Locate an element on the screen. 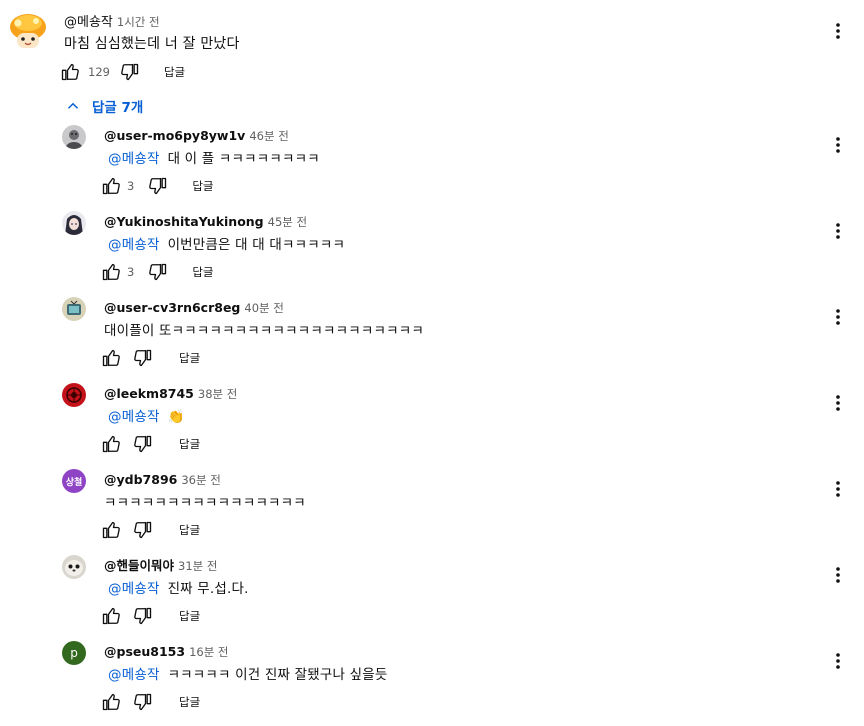  reply-author: @핸들이뭐야 is located at coordinates (139, 565).